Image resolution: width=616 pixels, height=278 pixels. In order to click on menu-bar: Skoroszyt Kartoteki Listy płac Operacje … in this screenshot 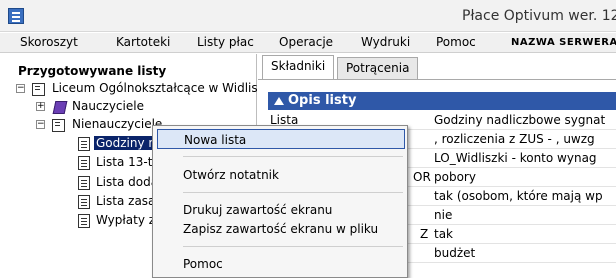, I will do `click(308, 43)`.